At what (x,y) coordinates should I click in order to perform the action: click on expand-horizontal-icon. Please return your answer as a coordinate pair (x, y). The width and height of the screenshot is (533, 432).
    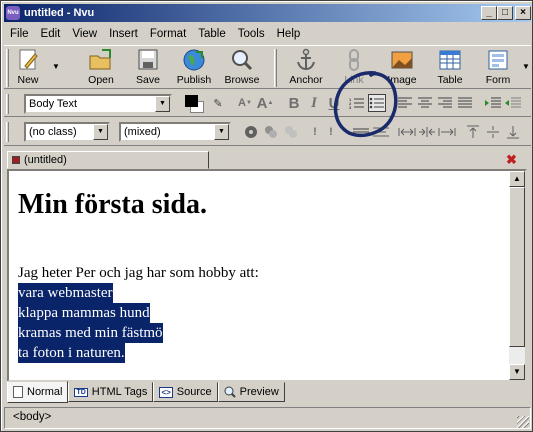
    Looking at the image, I should click on (407, 132).